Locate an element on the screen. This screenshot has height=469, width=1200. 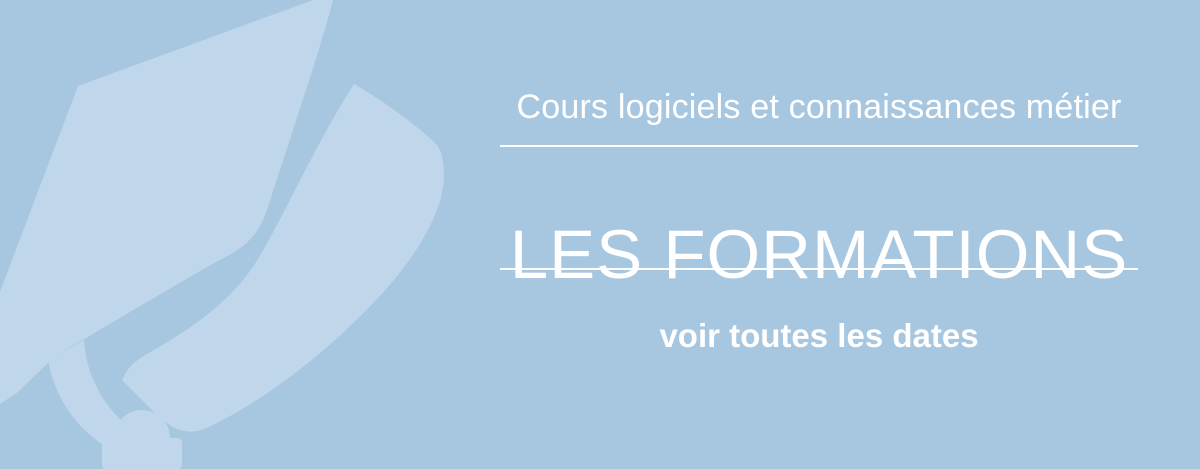
bottom-divider is located at coordinates (819, 269).